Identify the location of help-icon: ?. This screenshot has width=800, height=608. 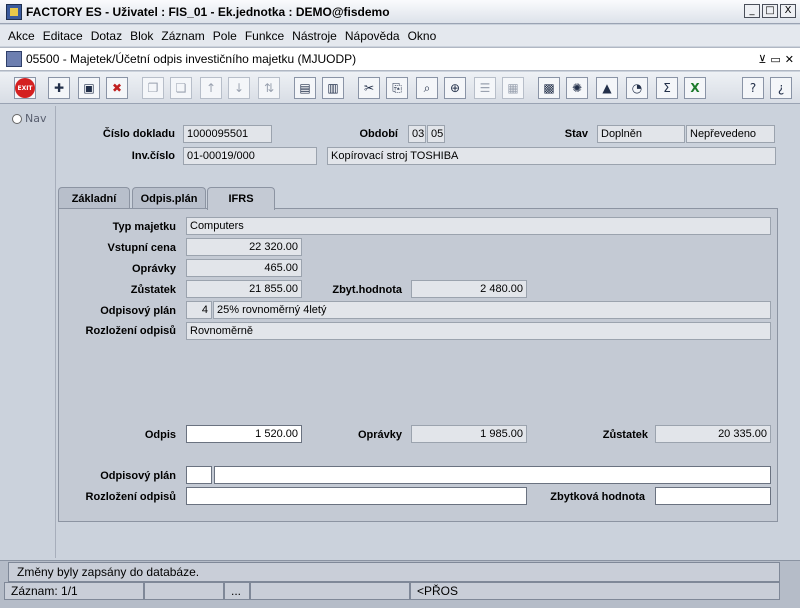
(753, 88).